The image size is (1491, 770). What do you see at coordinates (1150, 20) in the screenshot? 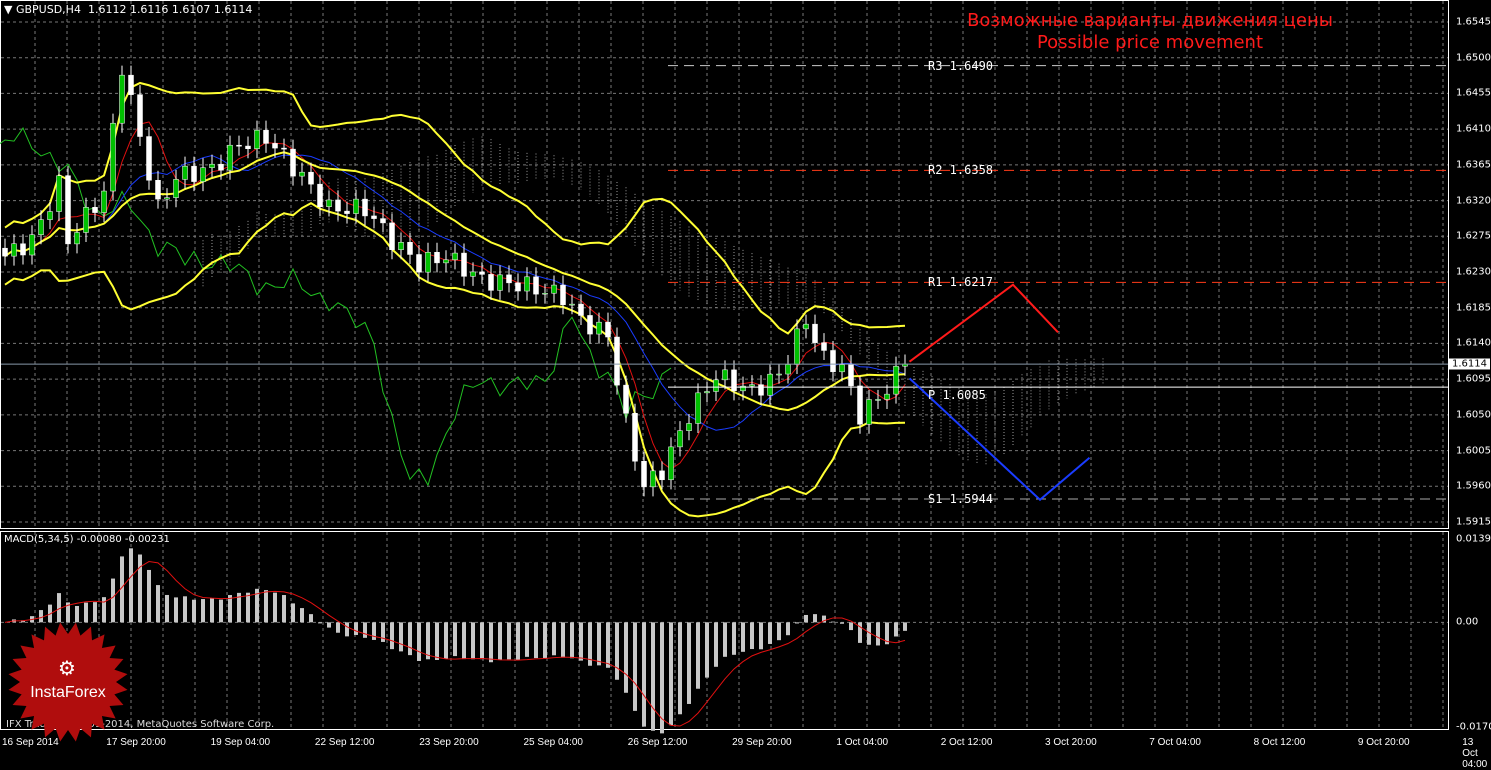
I see `forecast-title-ru: Возможные варианты движения цены` at bounding box center [1150, 20].